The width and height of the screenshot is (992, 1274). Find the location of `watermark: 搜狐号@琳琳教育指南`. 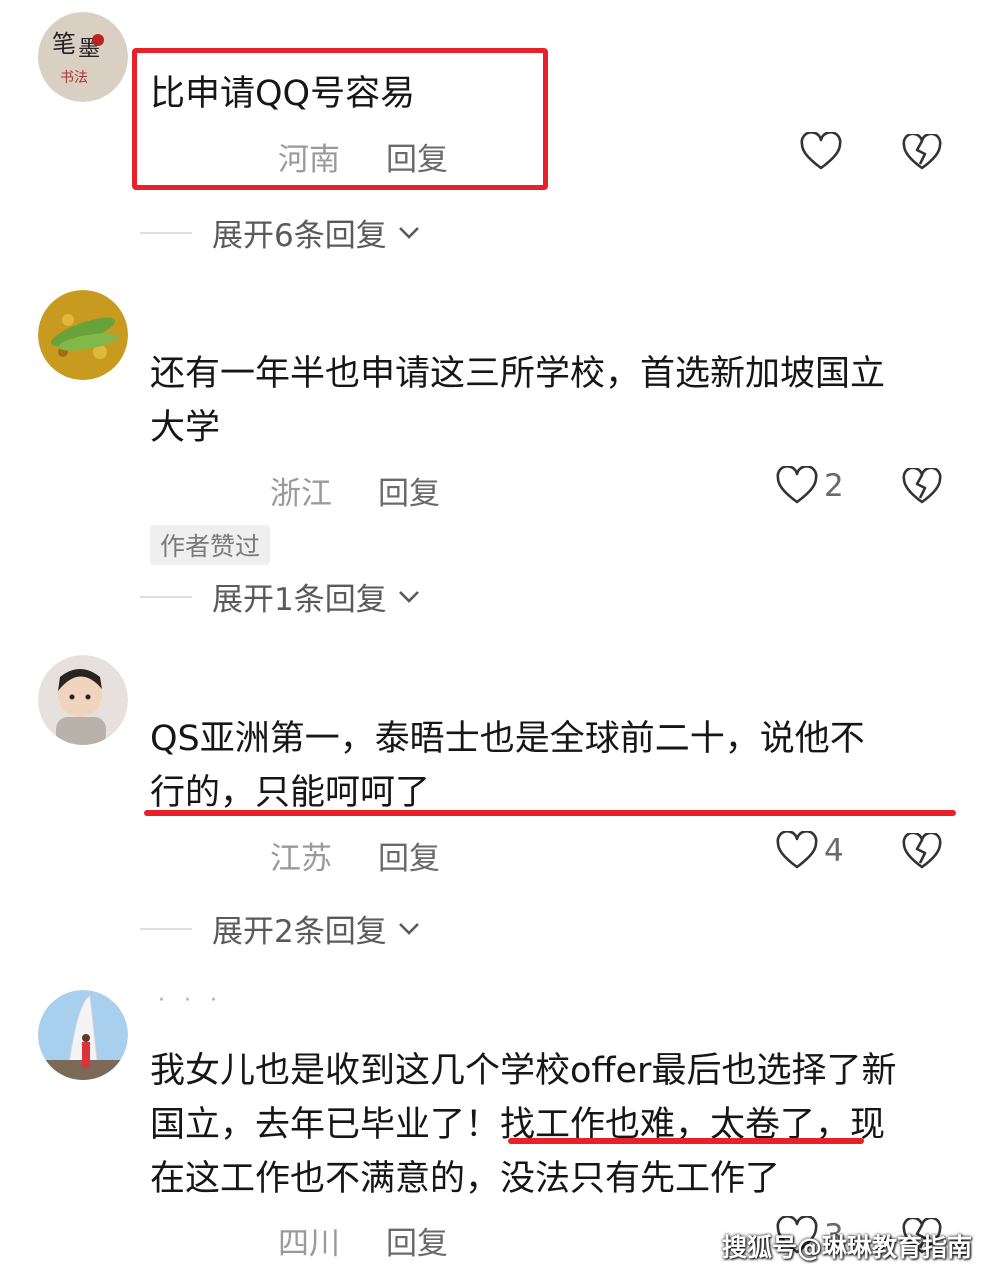

watermark: 搜狐号@琳琳教育指南 is located at coordinates (846, 1247).